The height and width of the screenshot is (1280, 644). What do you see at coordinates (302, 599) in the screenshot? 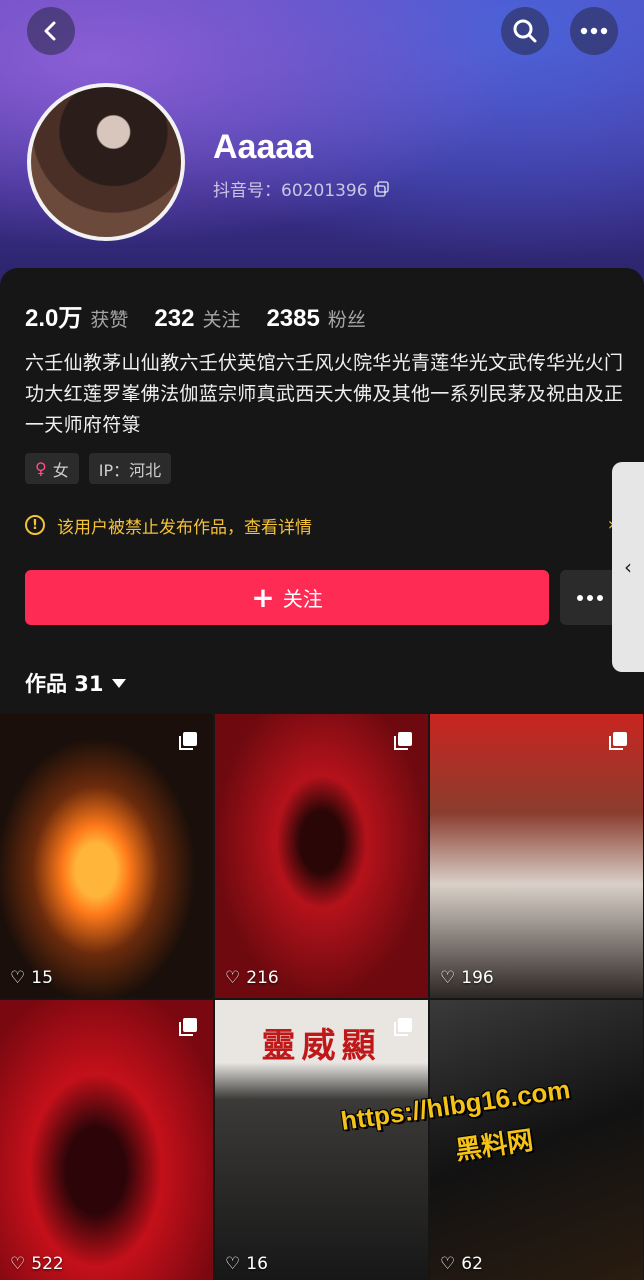
I see `follow-label: 关注` at bounding box center [302, 599].